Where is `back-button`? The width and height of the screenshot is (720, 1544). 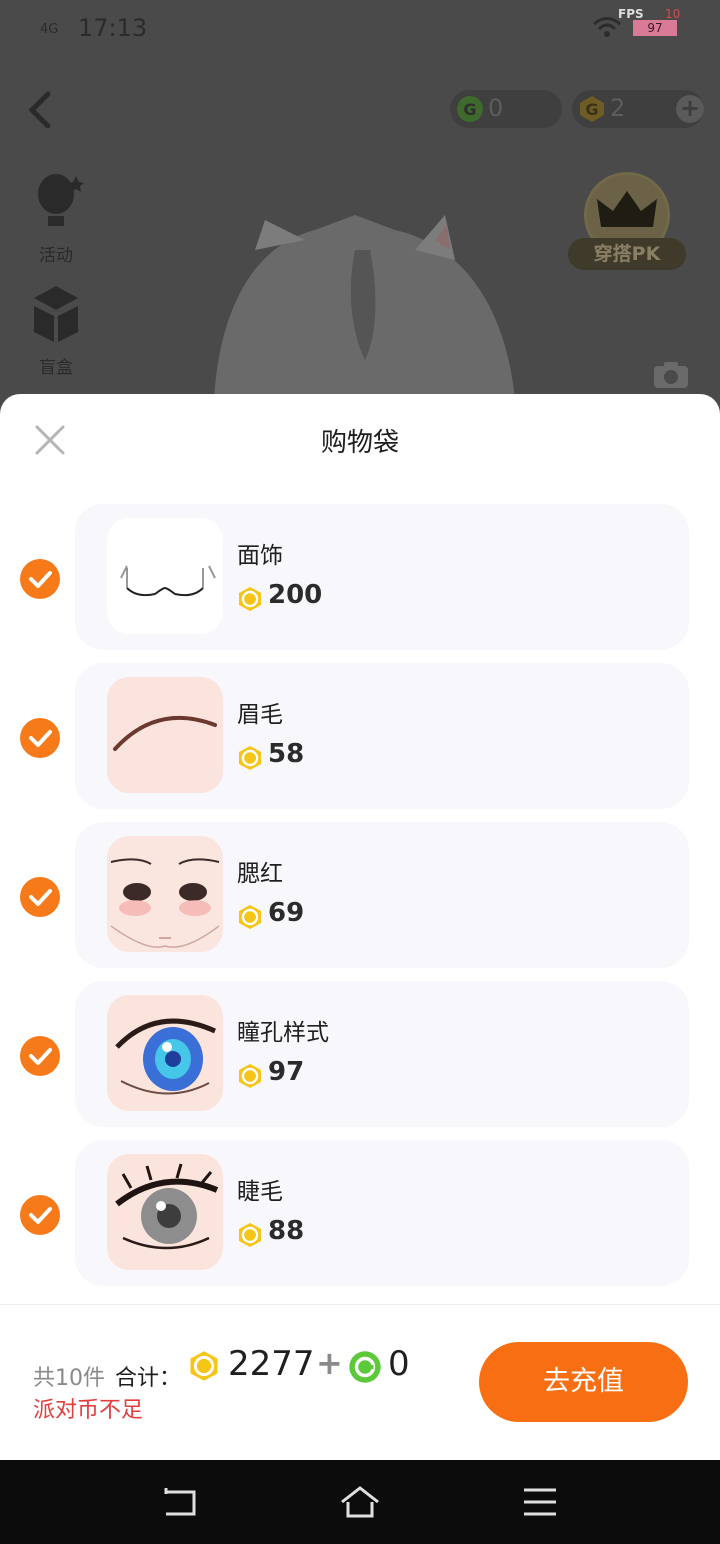
back-button is located at coordinates (40, 110).